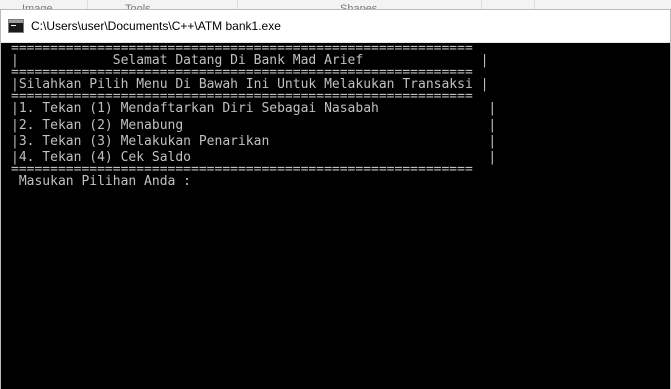 This screenshot has width=671, height=389. What do you see at coordinates (254, 157) in the screenshot?
I see `menu-option-4: |4. Tekan (4) Cek Saldo |` at bounding box center [254, 157].